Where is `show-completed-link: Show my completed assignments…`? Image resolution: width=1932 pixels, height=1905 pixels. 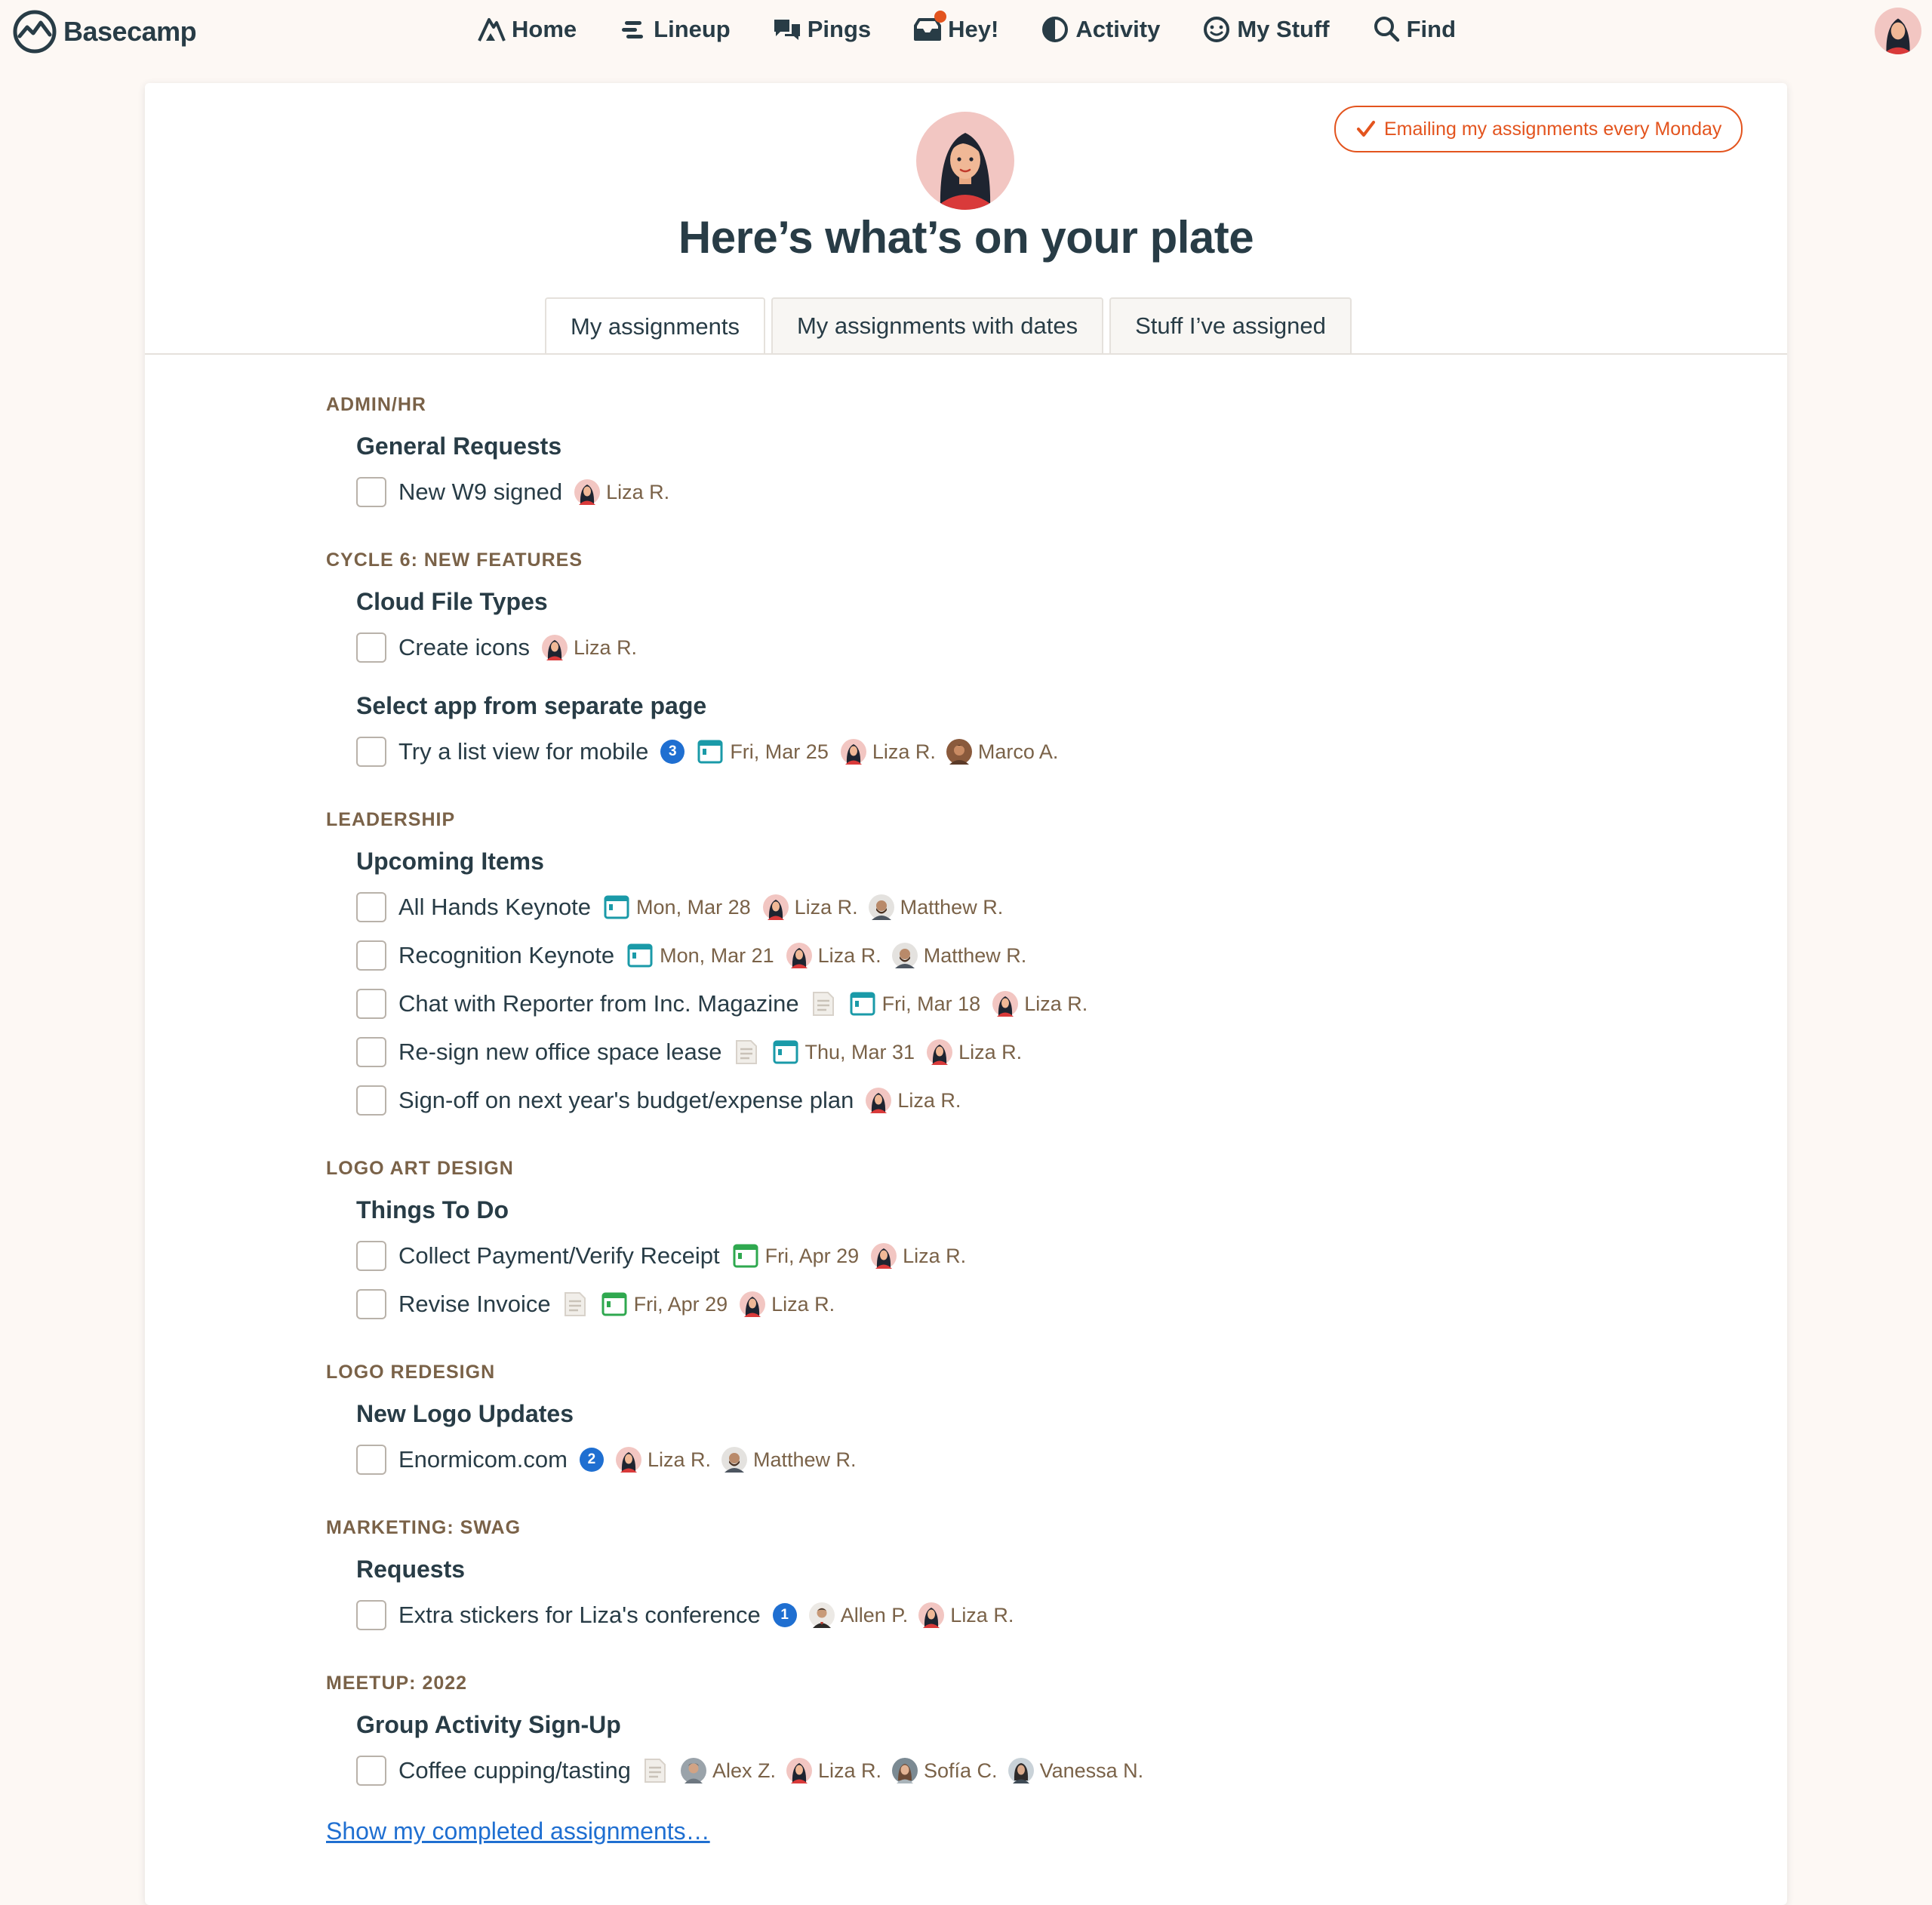
show-completed-link: Show my completed assignments… is located at coordinates (1005, 1831).